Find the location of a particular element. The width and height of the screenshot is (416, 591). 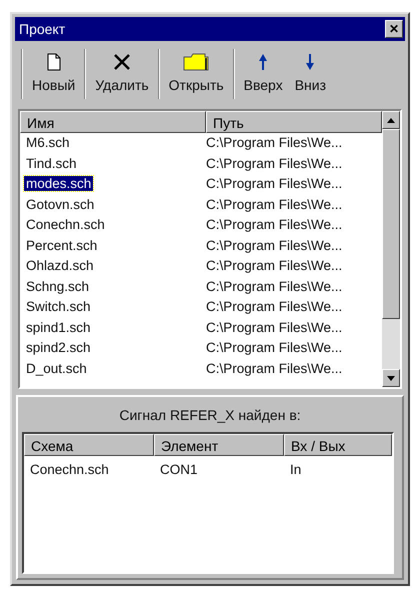

column-header: Путь is located at coordinates (294, 122).